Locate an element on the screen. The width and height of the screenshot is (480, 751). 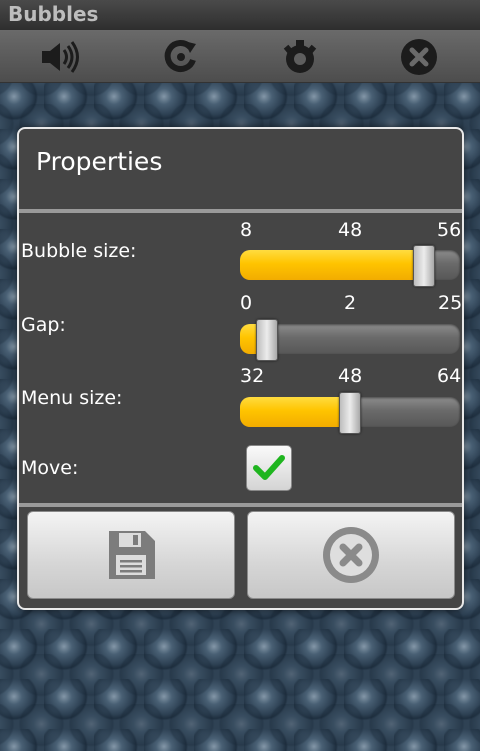
move-label: Move: is located at coordinates (50, 468).